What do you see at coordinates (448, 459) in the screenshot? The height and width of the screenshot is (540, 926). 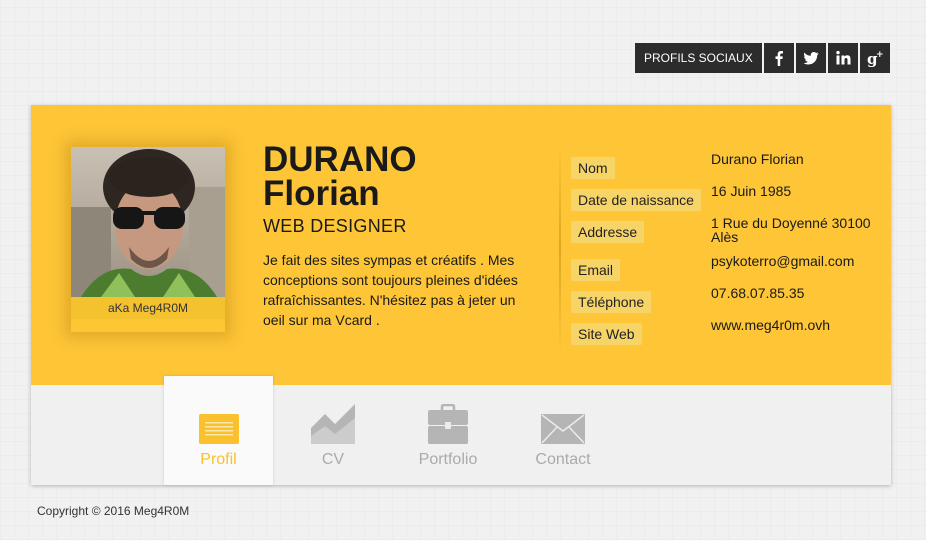 I see `tab-label: Portfolio` at bounding box center [448, 459].